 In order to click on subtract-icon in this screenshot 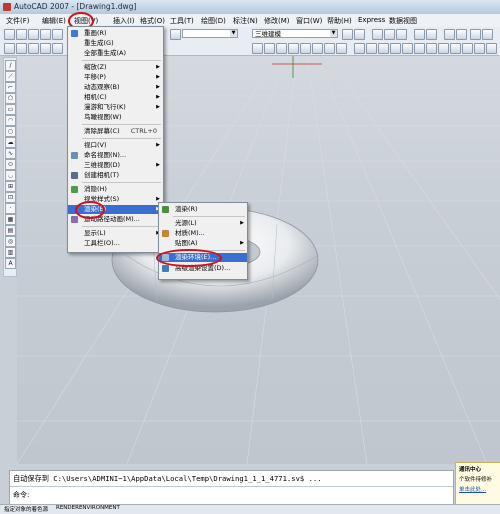, I will do `click(467, 48)`.